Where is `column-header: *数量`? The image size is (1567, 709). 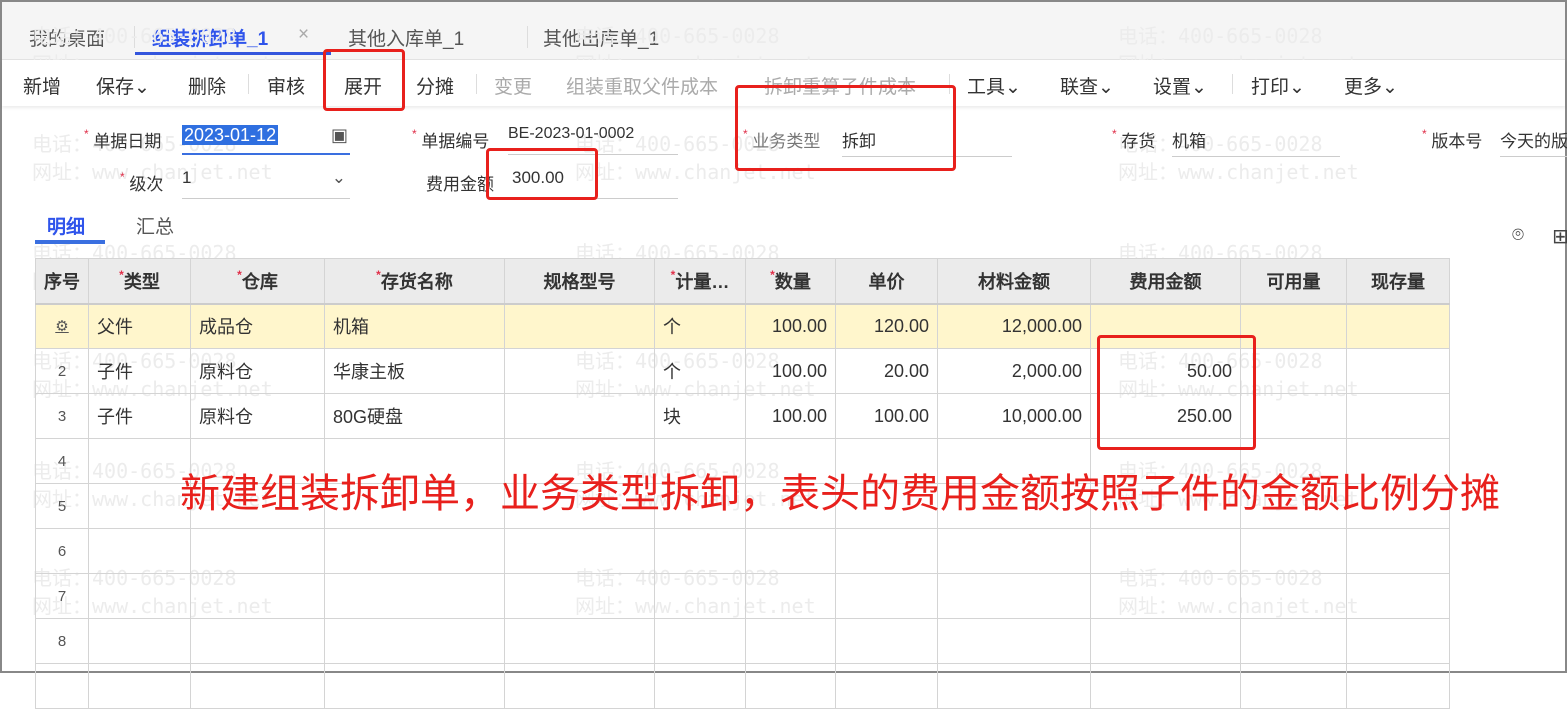
column-header: *数量 is located at coordinates (790, 281).